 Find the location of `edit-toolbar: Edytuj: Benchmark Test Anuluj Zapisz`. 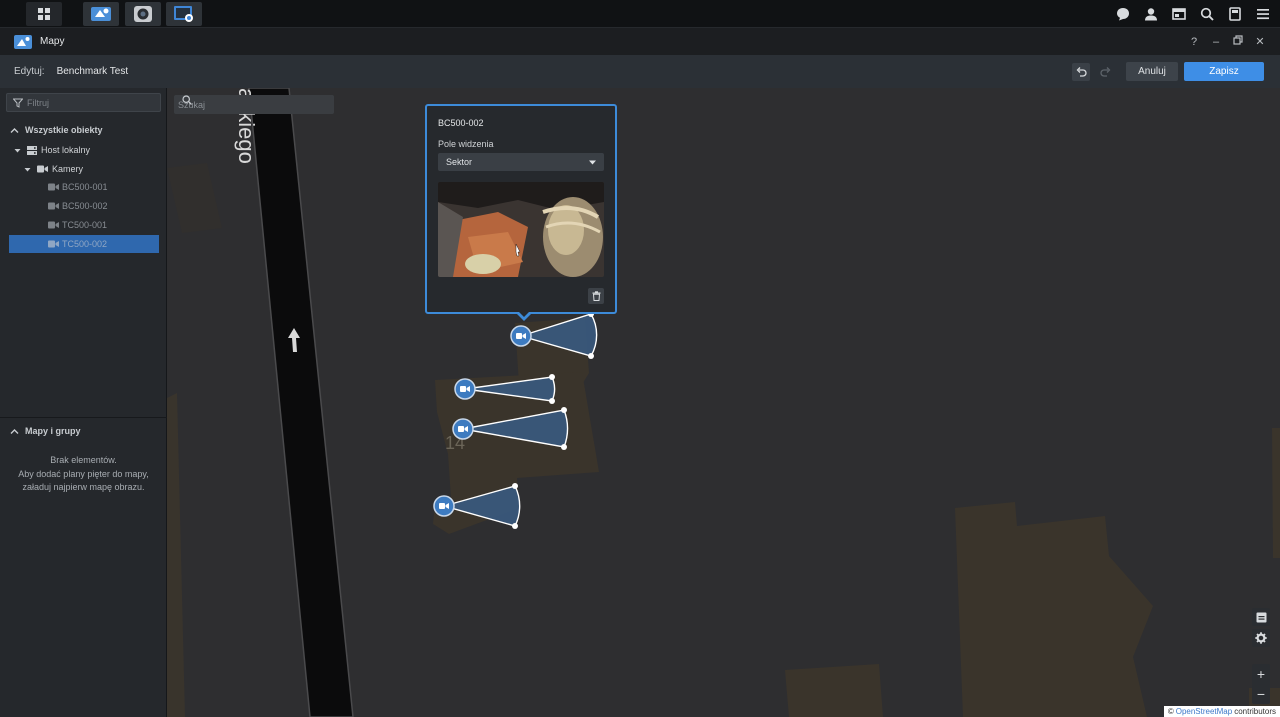

edit-toolbar: Edytuj: Benchmark Test Anuluj Zapisz is located at coordinates (640, 71).